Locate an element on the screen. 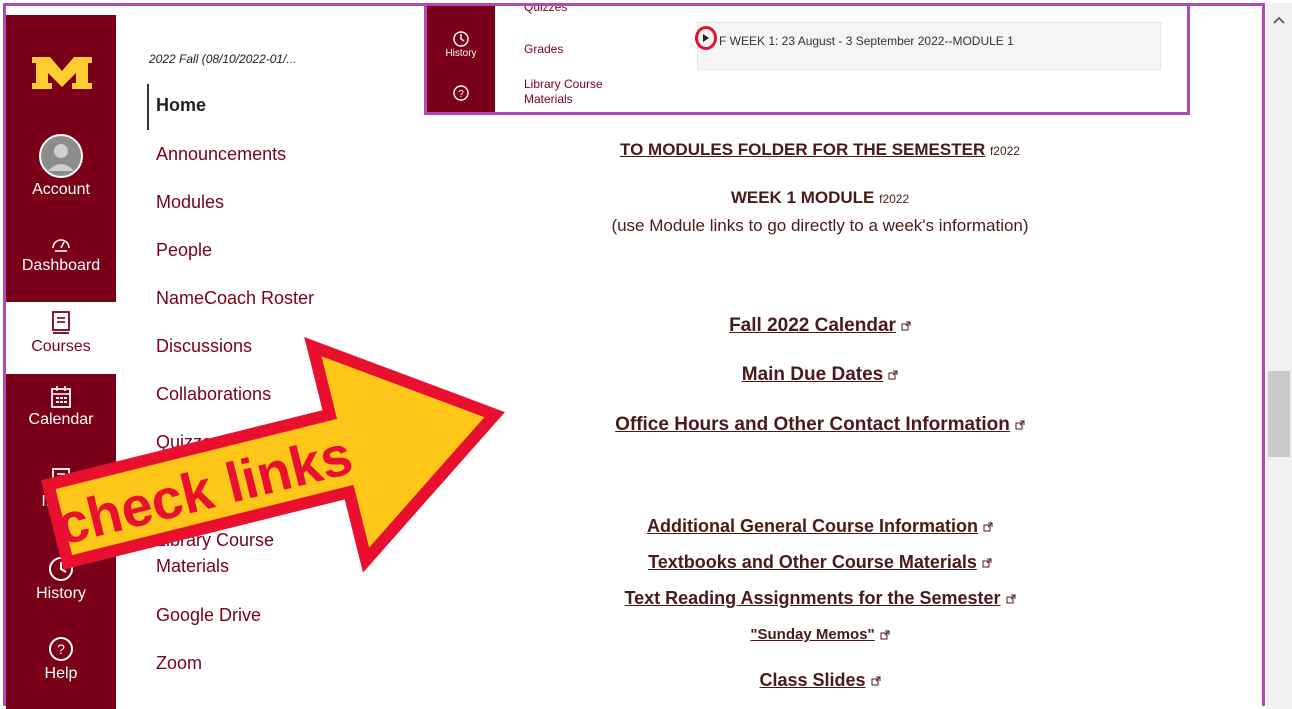 Image resolution: width=1292 pixels, height=709 pixels. vertical-scrollbar is located at coordinates (1279, 356).